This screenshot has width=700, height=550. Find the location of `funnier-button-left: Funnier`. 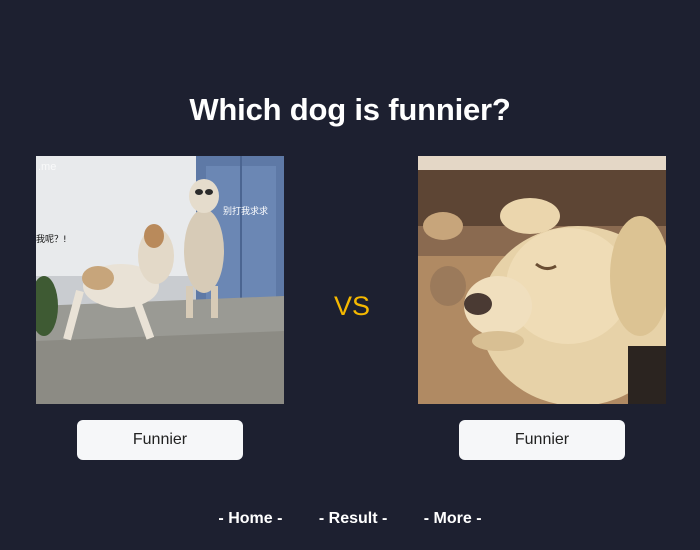

funnier-button-left: Funnier is located at coordinates (160, 440).